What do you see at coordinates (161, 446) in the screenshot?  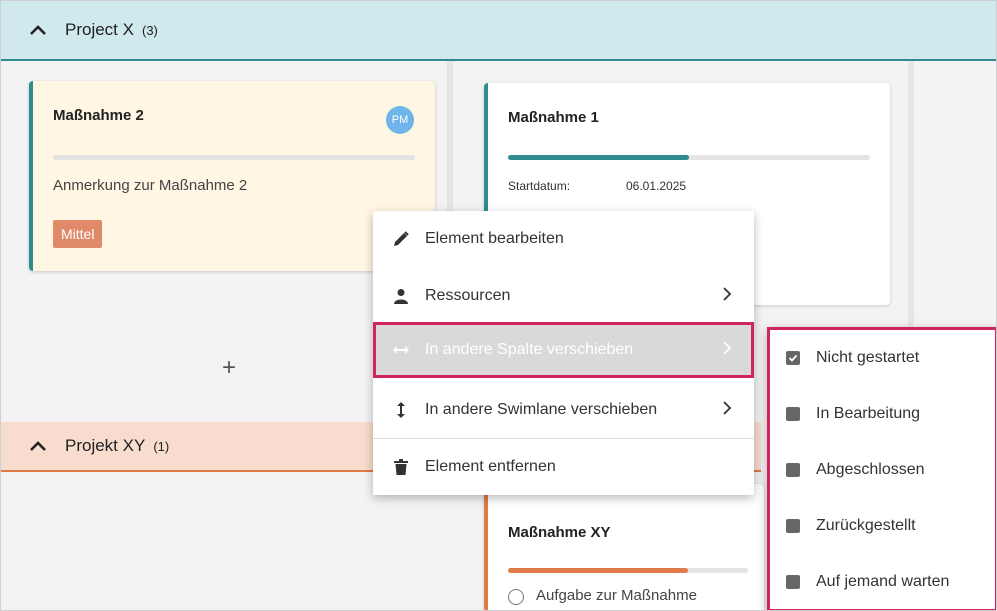 I see `swimlane-count: (1)` at bounding box center [161, 446].